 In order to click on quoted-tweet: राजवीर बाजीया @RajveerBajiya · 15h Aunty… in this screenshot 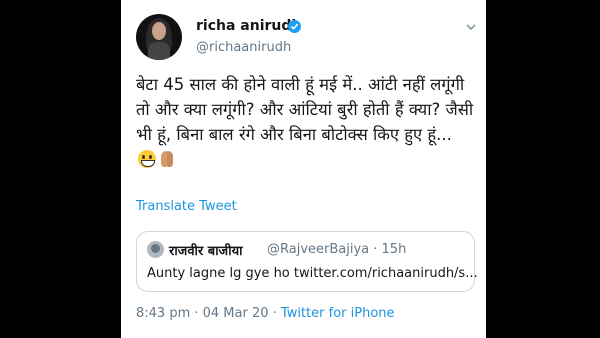, I will do `click(307, 261)`.